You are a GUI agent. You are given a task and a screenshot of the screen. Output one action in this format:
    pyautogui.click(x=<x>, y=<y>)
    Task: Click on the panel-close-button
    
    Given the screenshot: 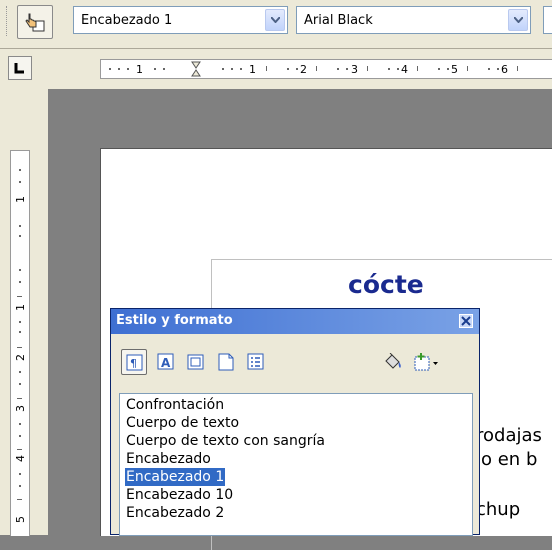 What is the action you would take?
    pyautogui.click(x=466, y=321)
    